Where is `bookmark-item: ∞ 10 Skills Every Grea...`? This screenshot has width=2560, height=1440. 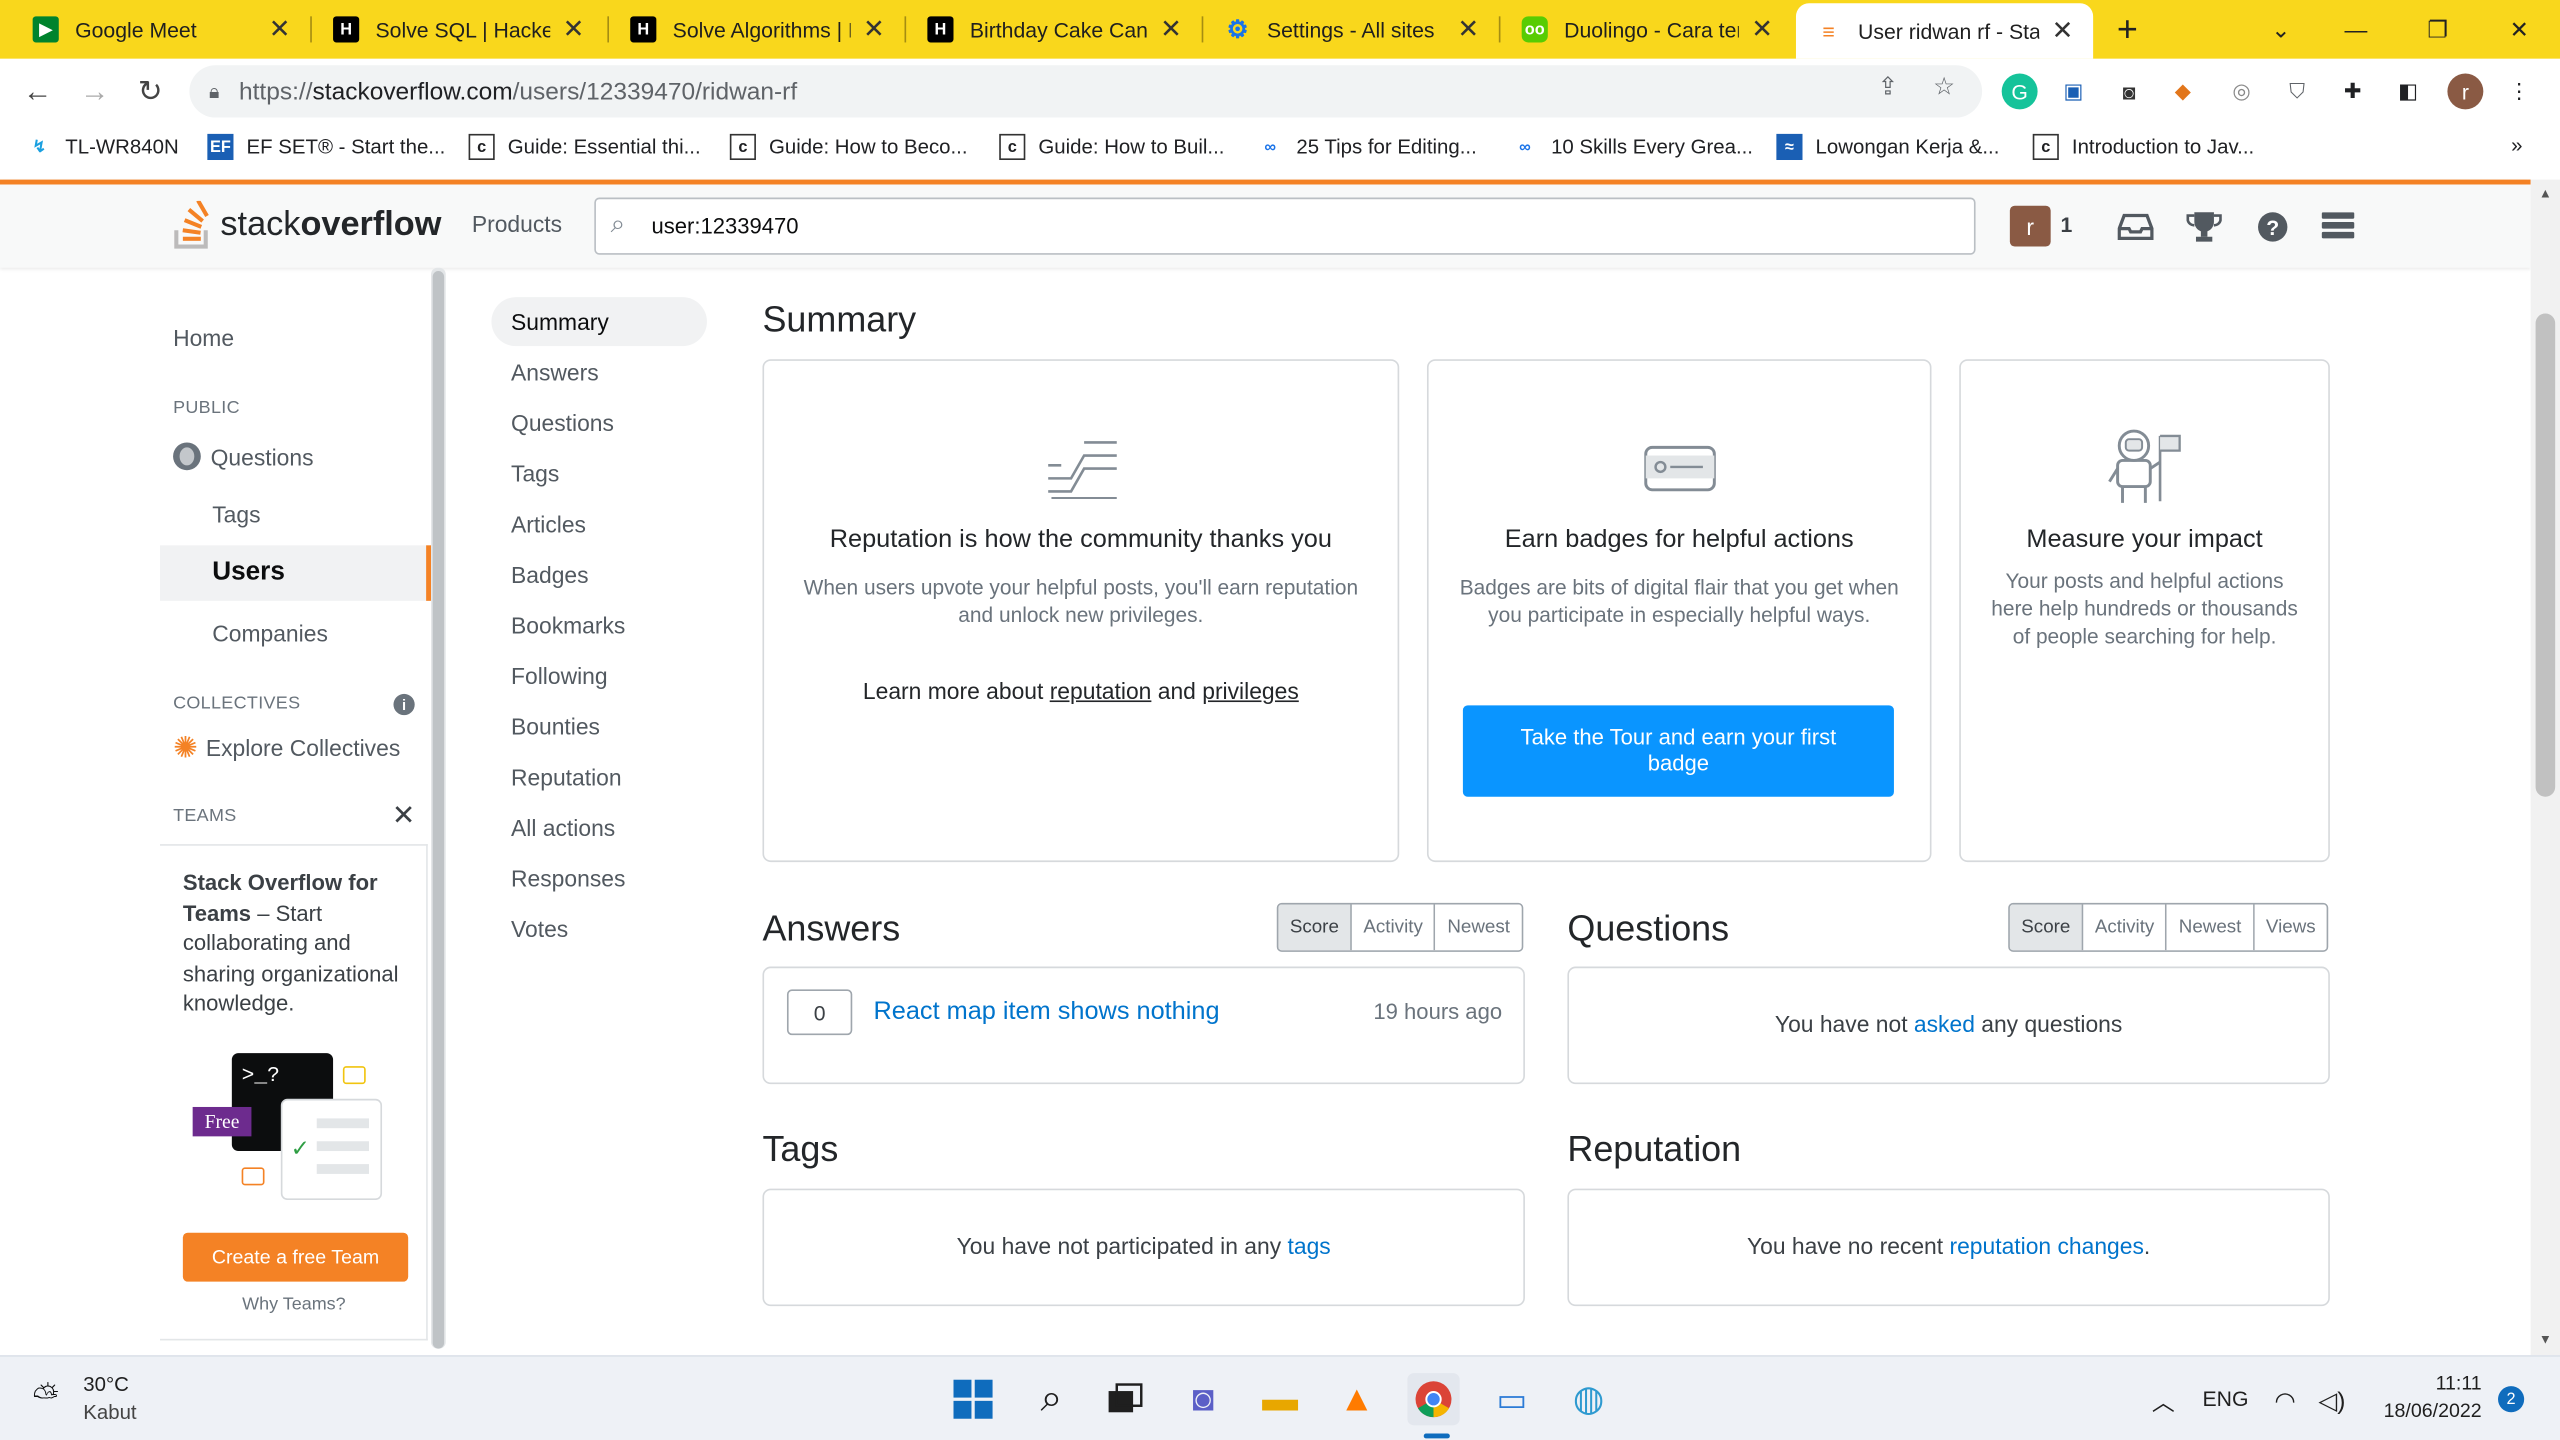 bookmark-item: ∞ 10 Skills Every Grea... is located at coordinates (1632, 147).